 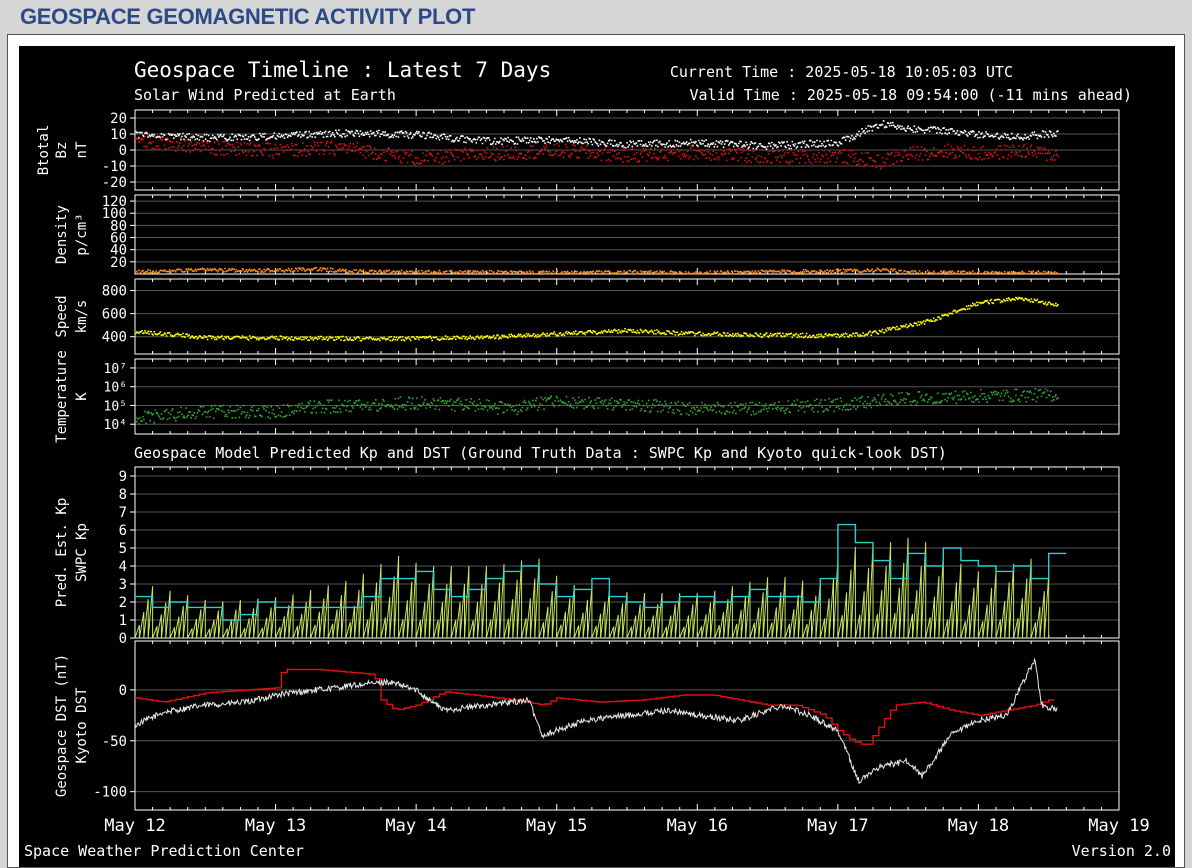 I want to click on y-tick-label: 9, so click(x=123, y=477).